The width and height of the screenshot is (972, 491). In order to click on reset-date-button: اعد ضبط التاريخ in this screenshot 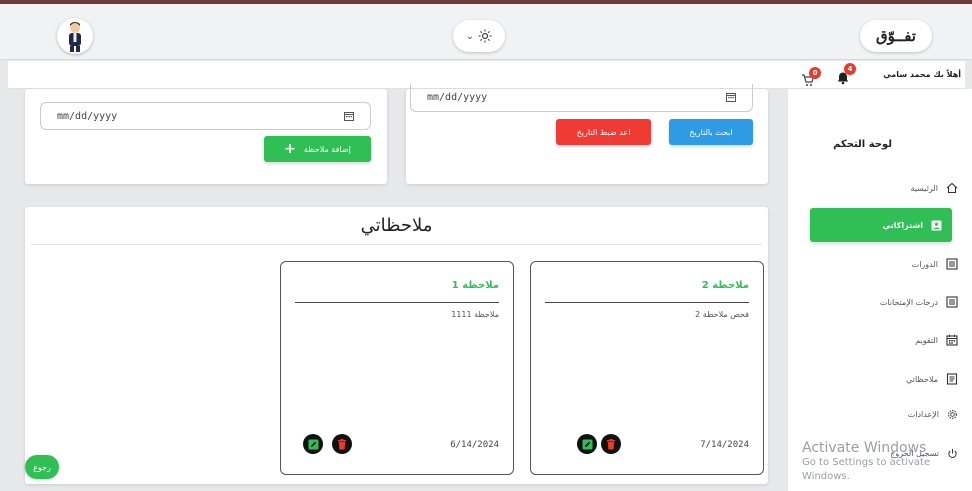, I will do `click(603, 132)`.